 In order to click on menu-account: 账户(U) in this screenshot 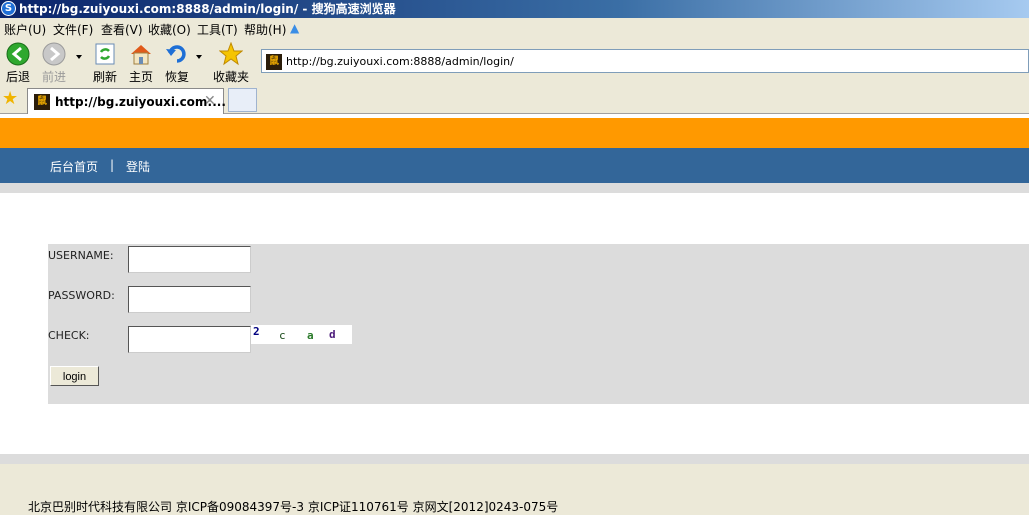, I will do `click(25, 29)`.